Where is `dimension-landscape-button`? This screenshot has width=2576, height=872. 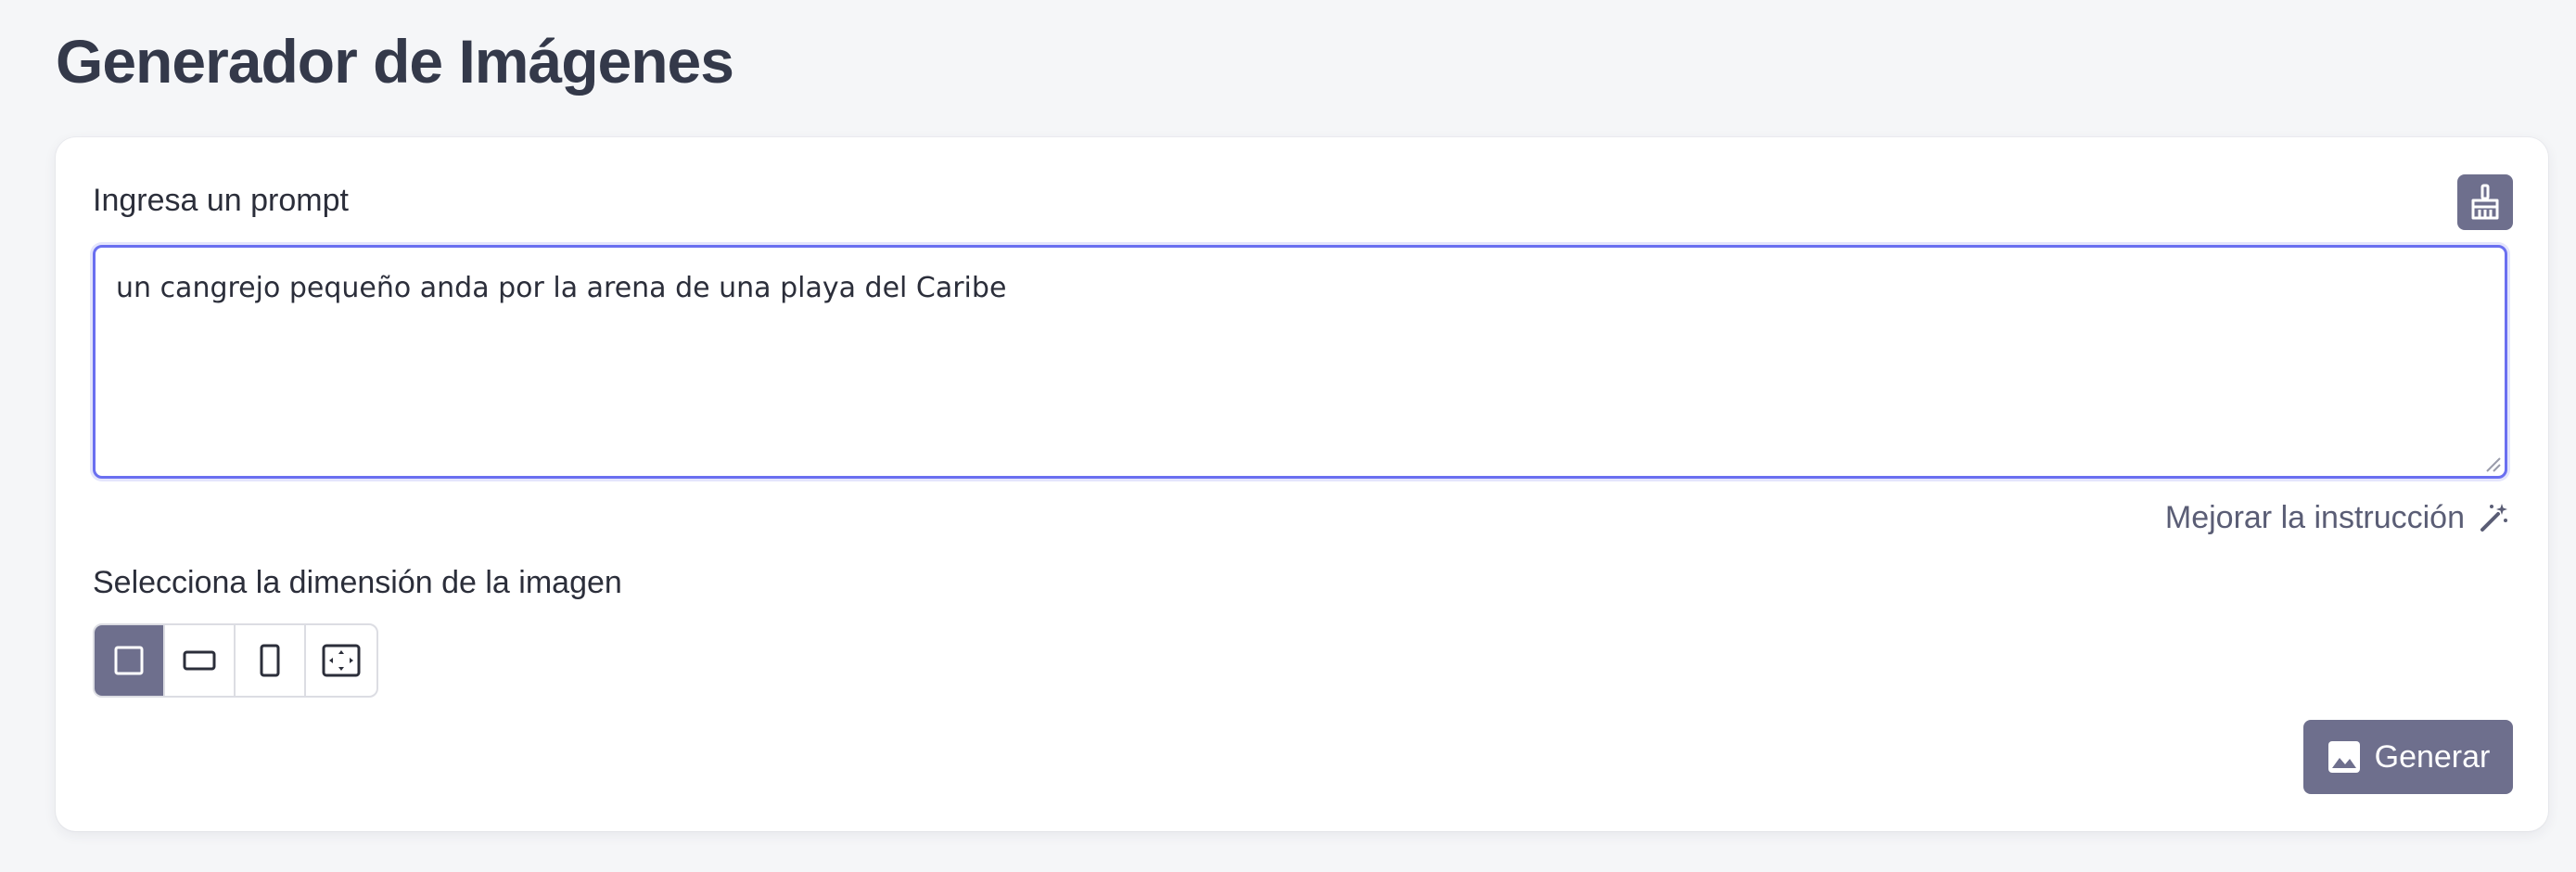 dimension-landscape-button is located at coordinates (201, 660).